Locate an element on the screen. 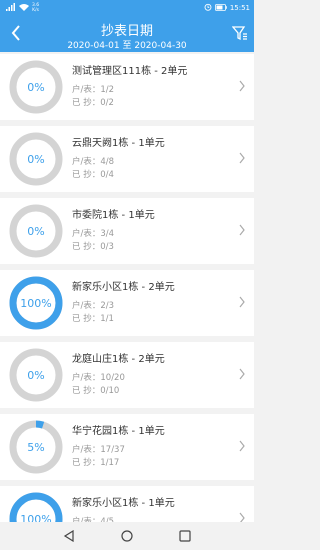  read-value: 0/2 is located at coordinates (107, 103).